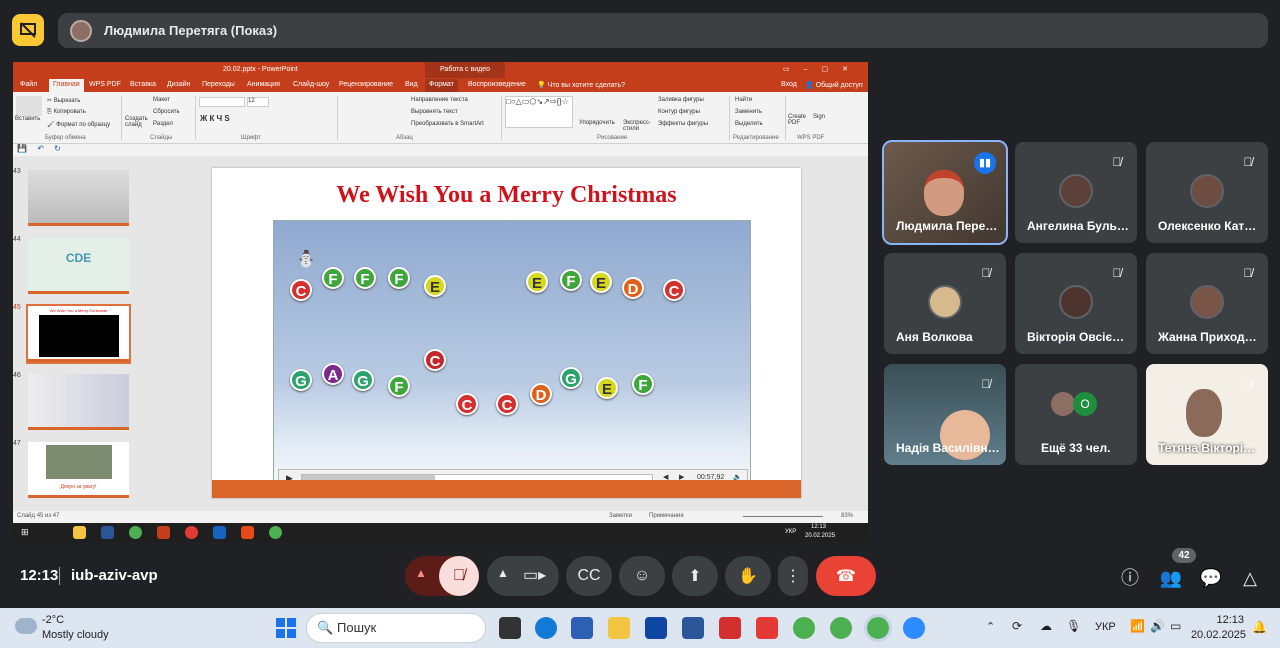 The image size is (1280, 648). Describe the element at coordinates (179, 84) in the screenshot. I see `tab-design: Дизайн` at that location.